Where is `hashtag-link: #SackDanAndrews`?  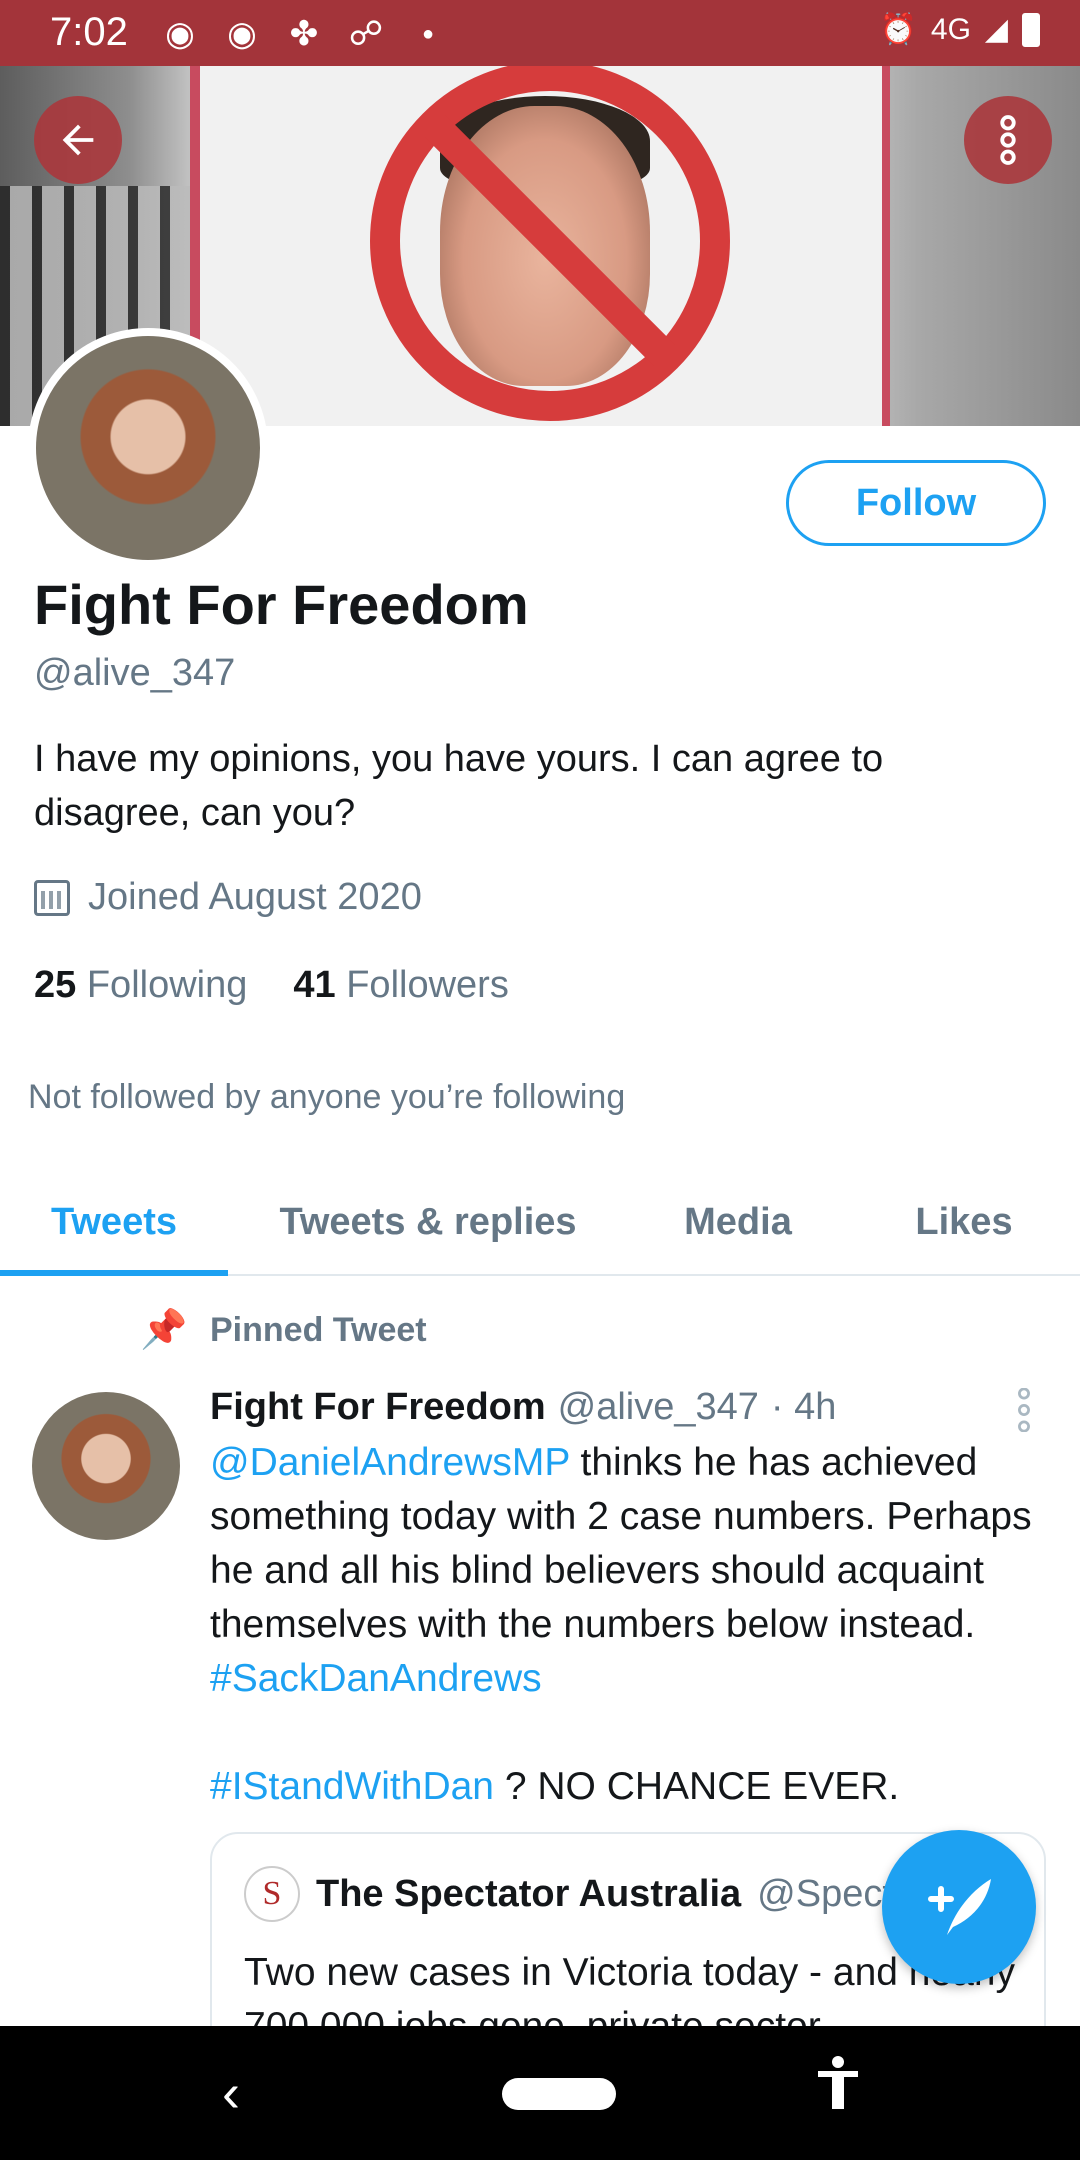 hashtag-link: #SackDanAndrews is located at coordinates (376, 1678).